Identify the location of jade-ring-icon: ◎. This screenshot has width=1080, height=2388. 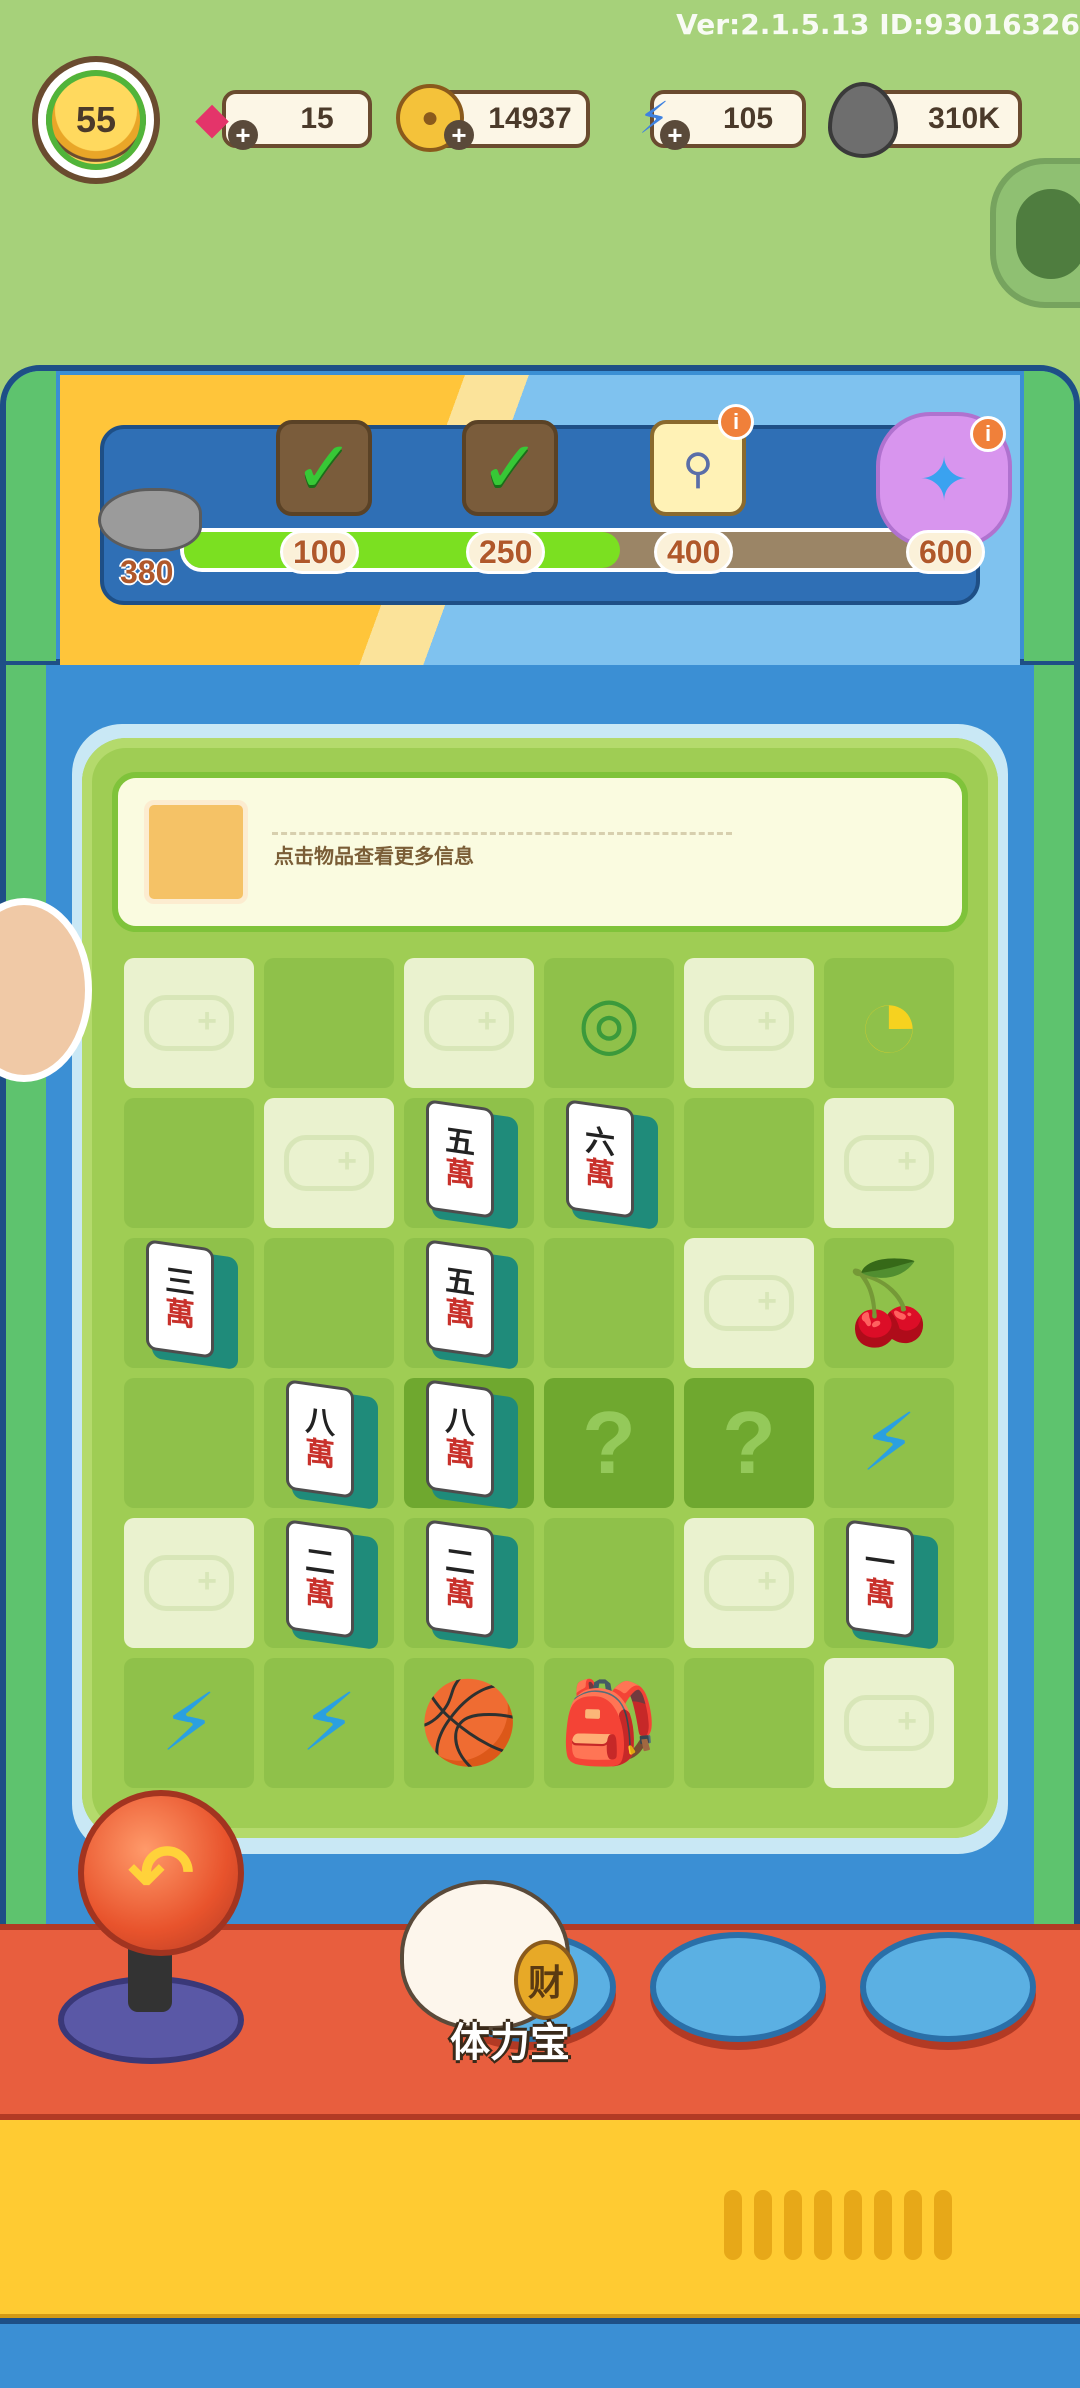
(609, 1023).